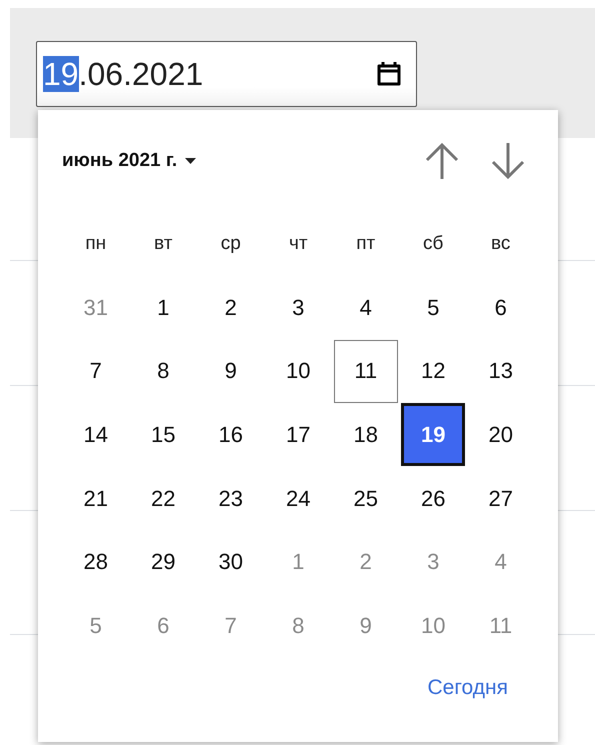 The height and width of the screenshot is (745, 595). What do you see at coordinates (500, 371) in the screenshot?
I see `day-cell: 13` at bounding box center [500, 371].